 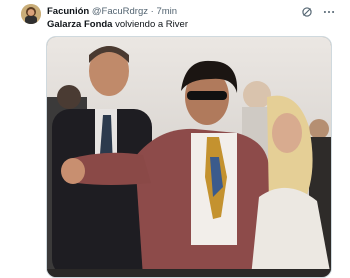 I want to click on grok-icon, so click(x=307, y=12).